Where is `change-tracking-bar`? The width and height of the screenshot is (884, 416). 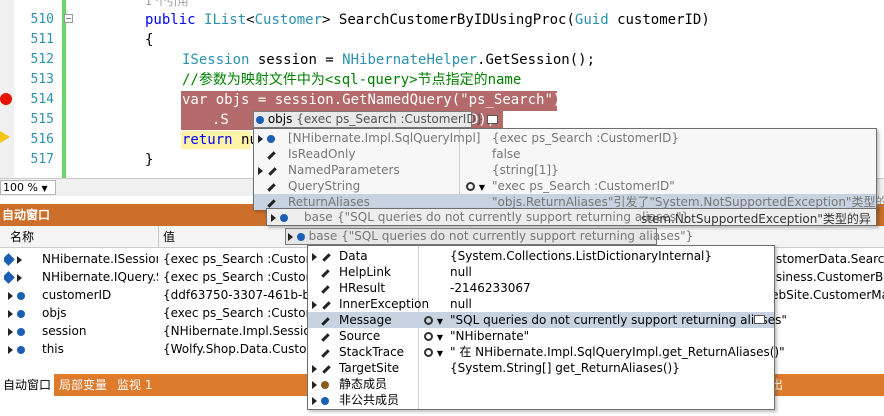 change-tracking-bar is located at coordinates (64, 89).